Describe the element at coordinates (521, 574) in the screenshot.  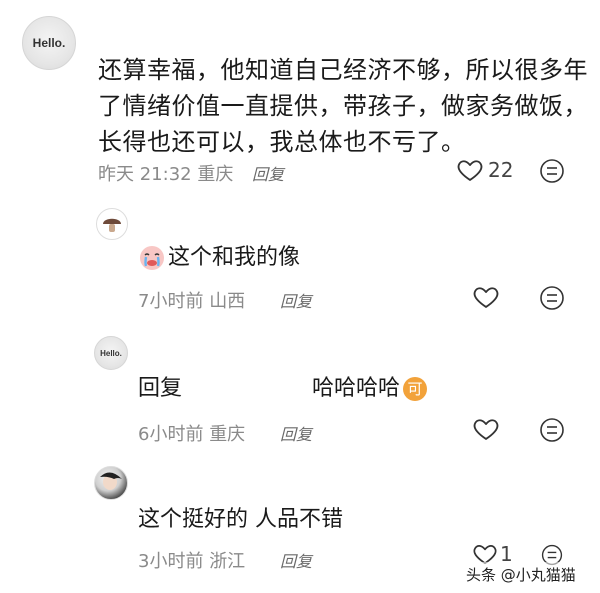
I see `watermark: 头条 @小丸猫猫` at that location.